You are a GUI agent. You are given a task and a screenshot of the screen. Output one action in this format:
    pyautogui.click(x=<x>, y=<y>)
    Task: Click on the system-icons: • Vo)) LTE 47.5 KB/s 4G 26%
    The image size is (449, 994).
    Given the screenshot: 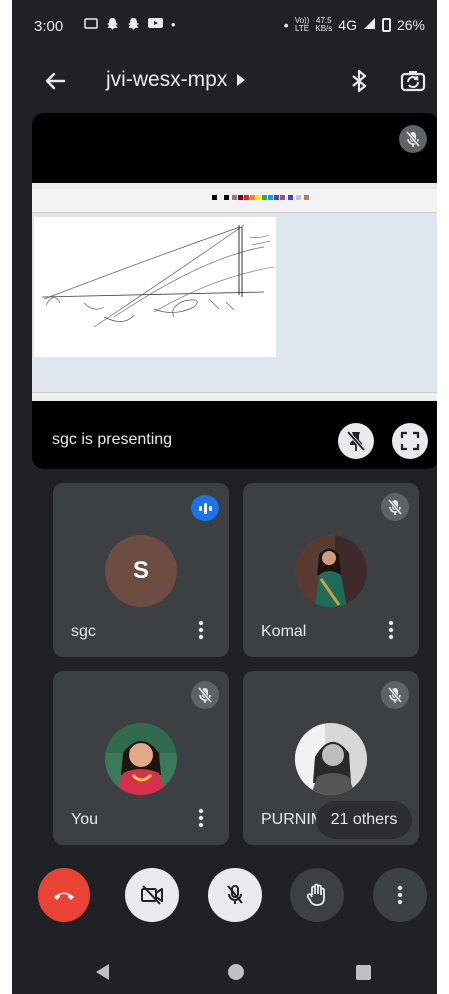 What is the action you would take?
    pyautogui.click(x=354, y=25)
    